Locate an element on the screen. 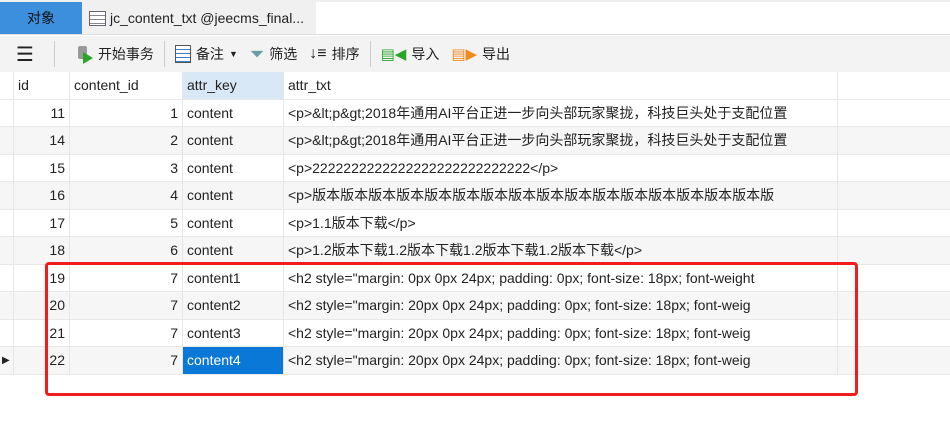 Image resolution: width=950 pixels, height=437 pixels. cell-id: 17 is located at coordinates (42, 222).